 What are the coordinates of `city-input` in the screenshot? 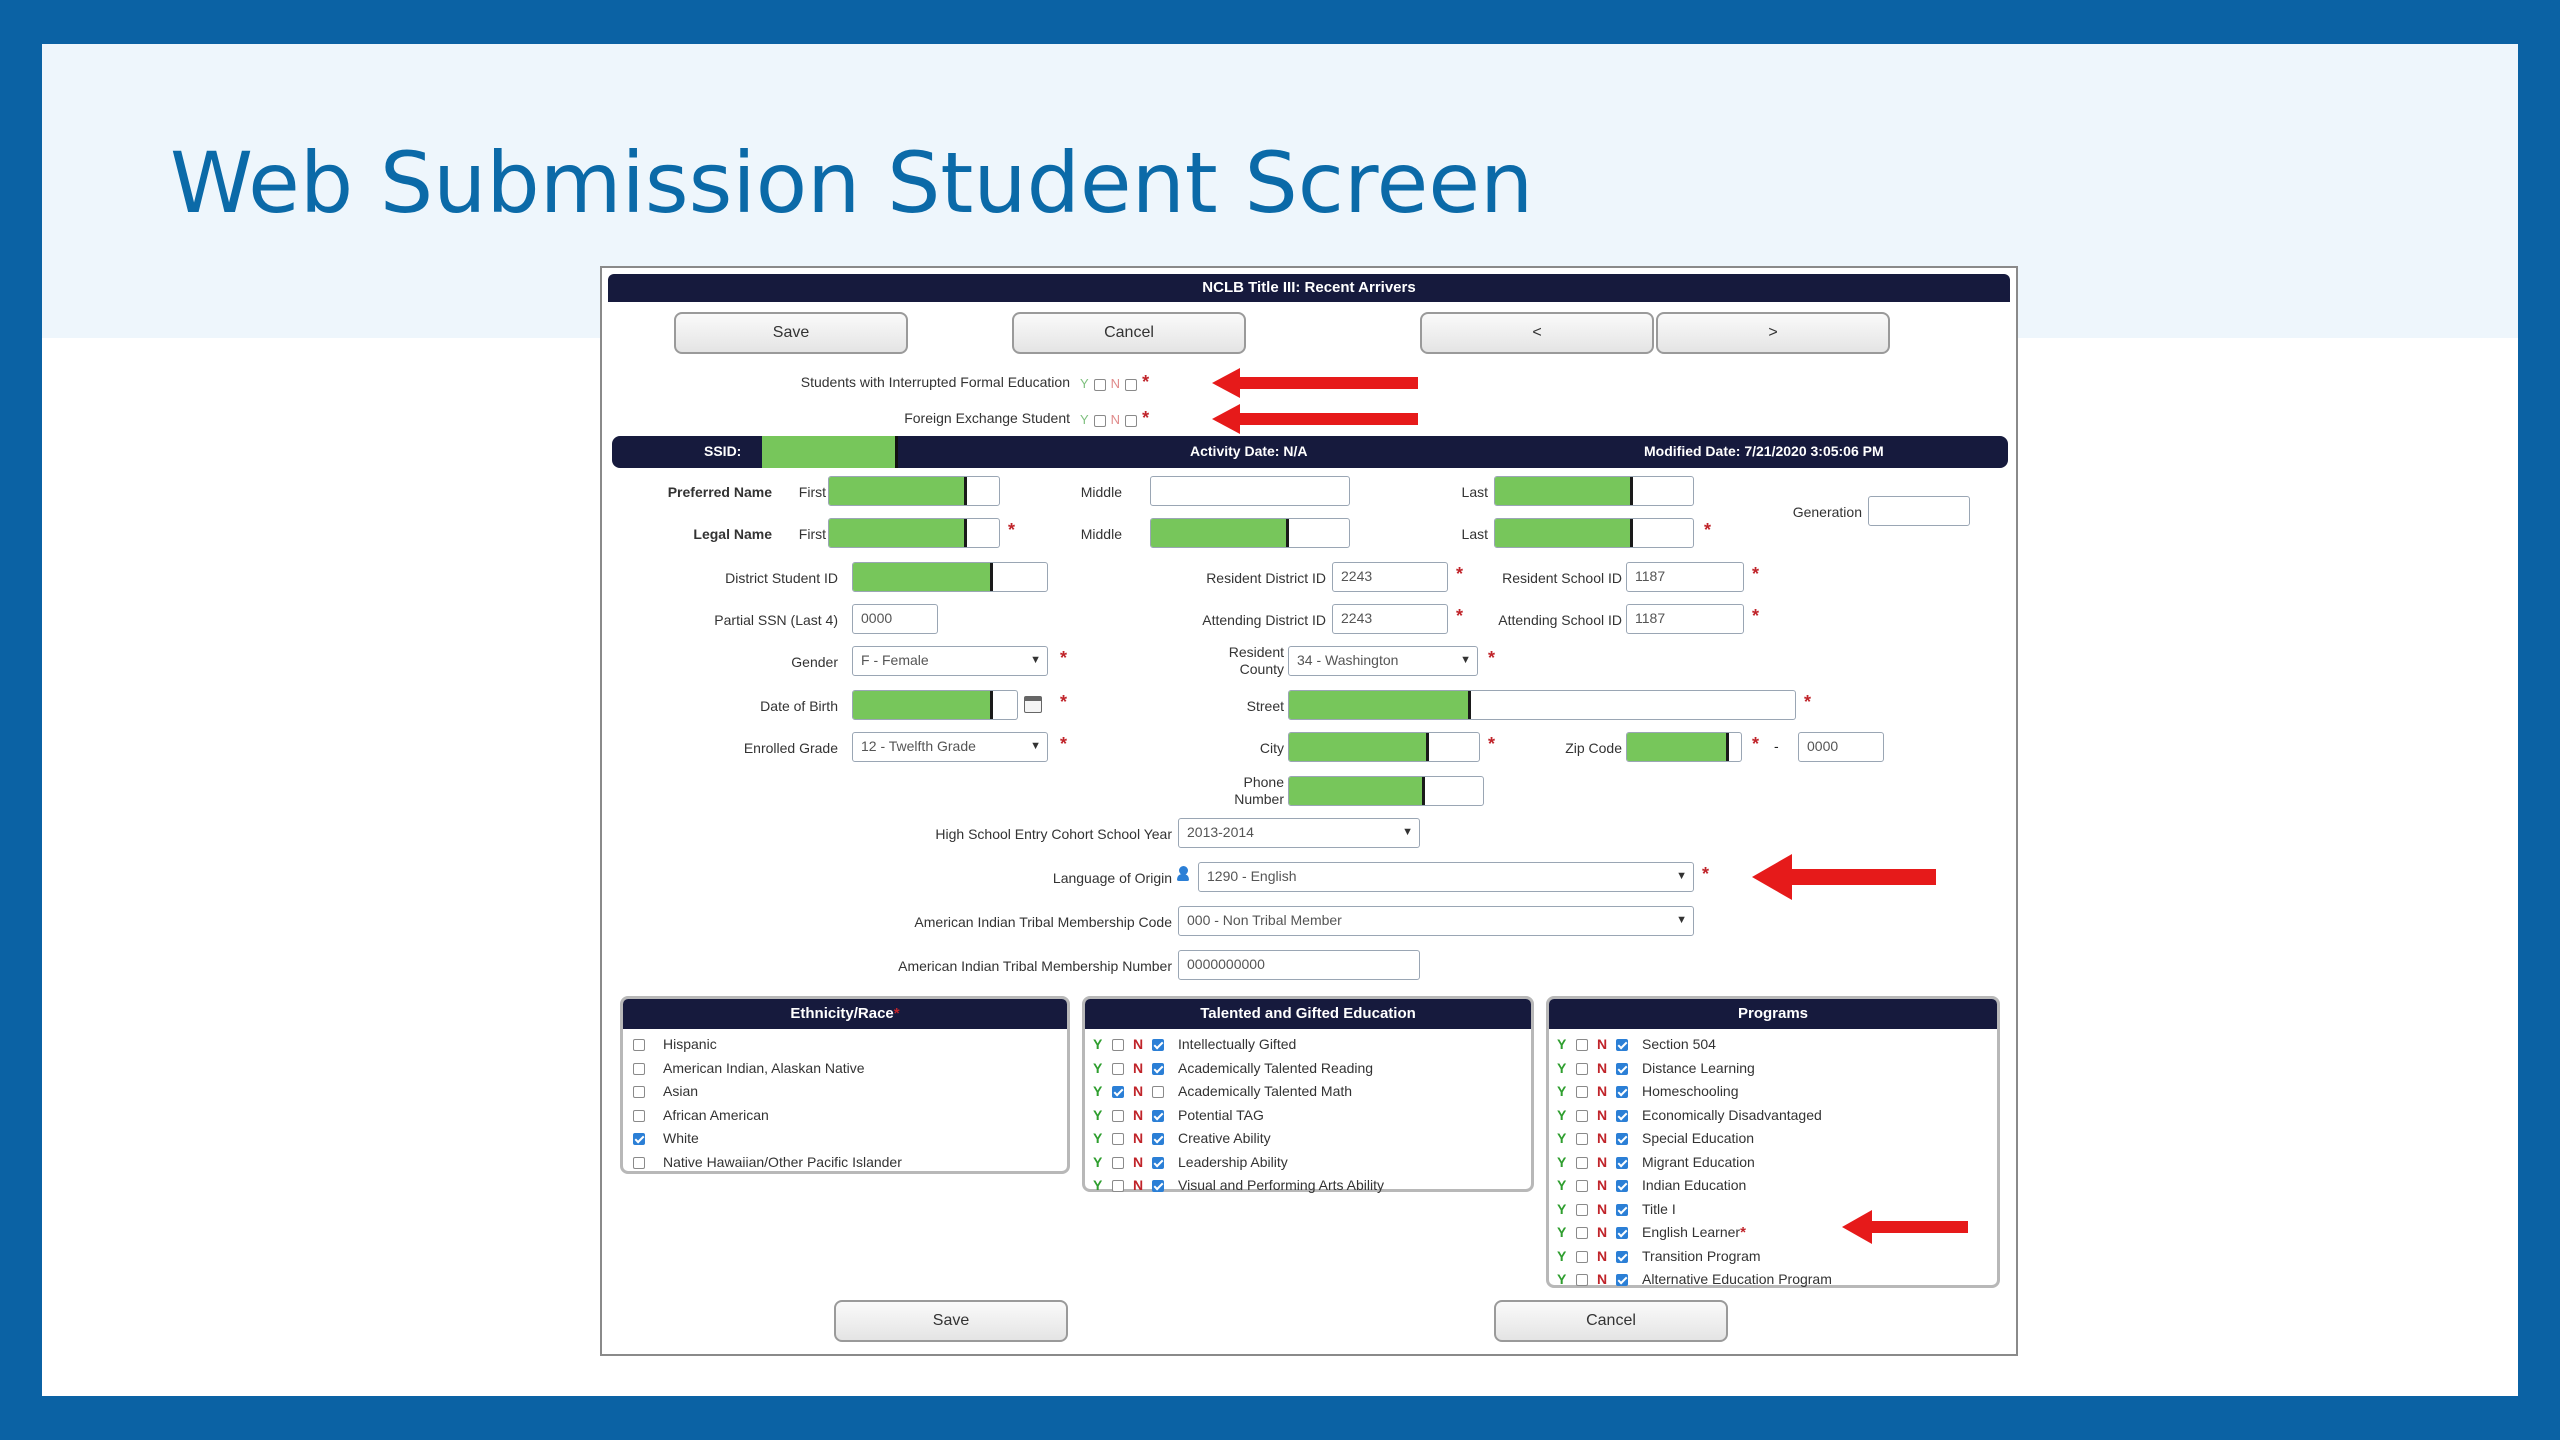 It's located at (1384, 747).